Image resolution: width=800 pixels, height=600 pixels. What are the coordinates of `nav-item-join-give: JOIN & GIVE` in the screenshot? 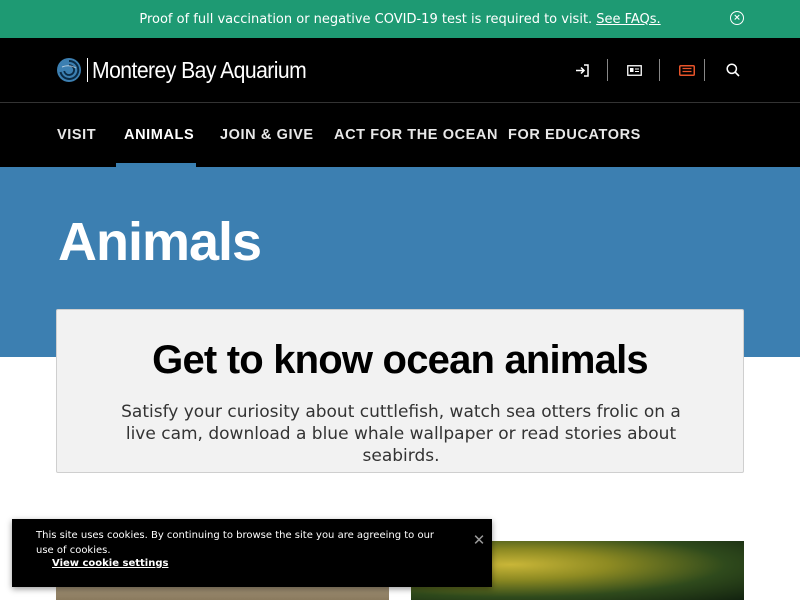 It's located at (267, 135).